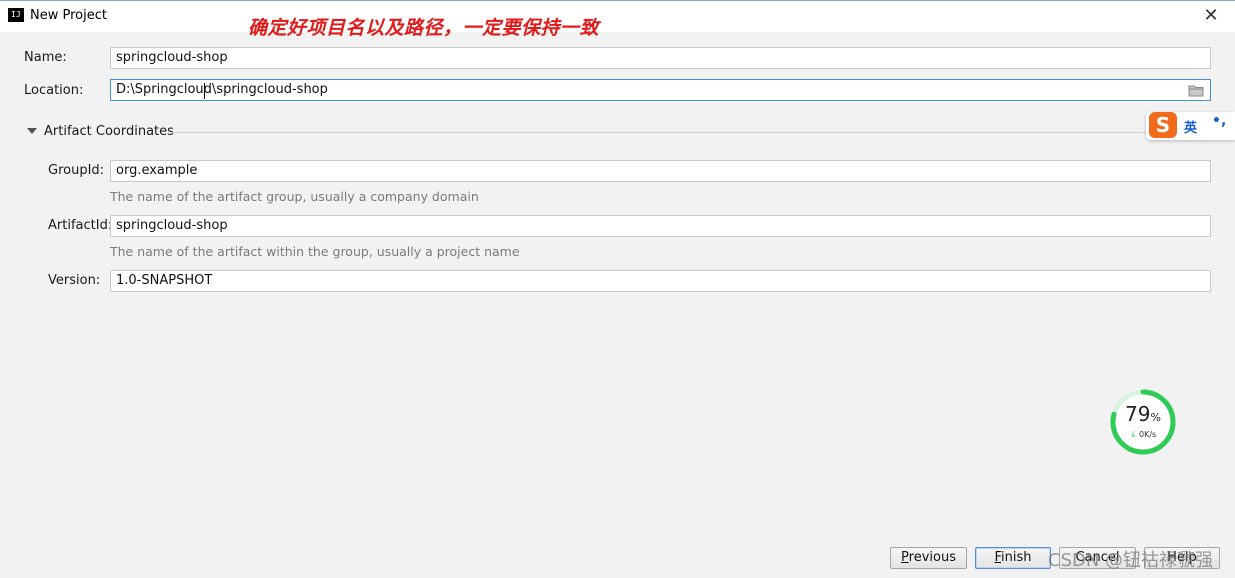 The image size is (1235, 578). I want to click on ime-language-toggle: 英, so click(1190, 126).